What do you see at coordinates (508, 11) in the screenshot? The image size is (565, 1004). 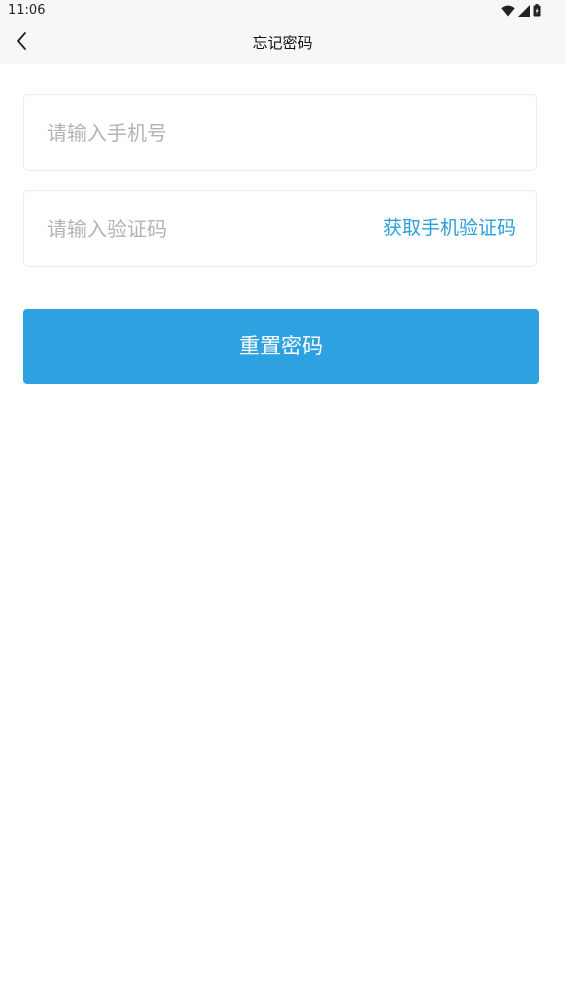 I see `wifi-icon` at bounding box center [508, 11].